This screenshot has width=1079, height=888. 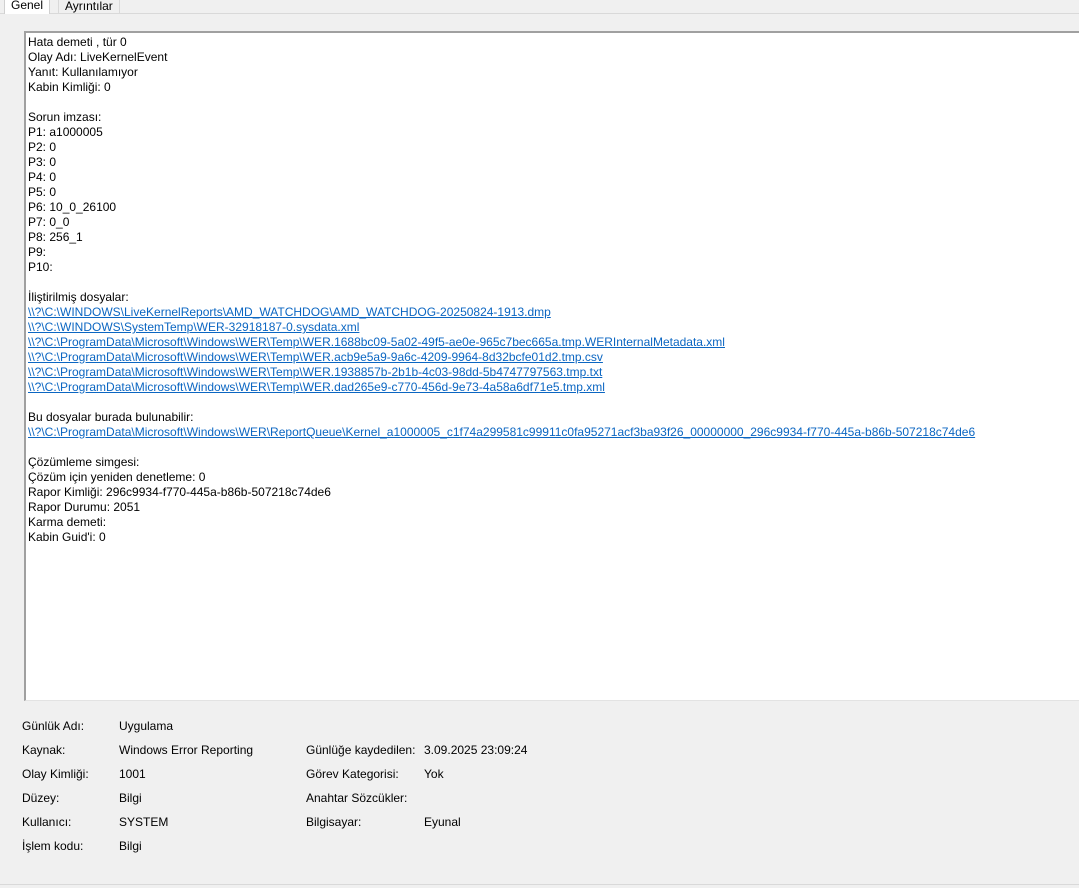 What do you see at coordinates (78, 297) in the screenshot?
I see `description-line: İliştirilmiş dosyalar:` at bounding box center [78, 297].